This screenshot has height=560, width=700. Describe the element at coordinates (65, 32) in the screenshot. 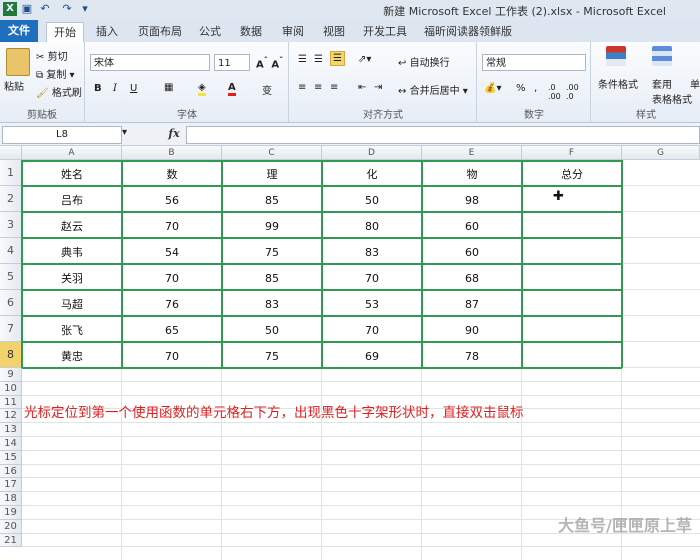

I see `tab-home: 开始` at that location.